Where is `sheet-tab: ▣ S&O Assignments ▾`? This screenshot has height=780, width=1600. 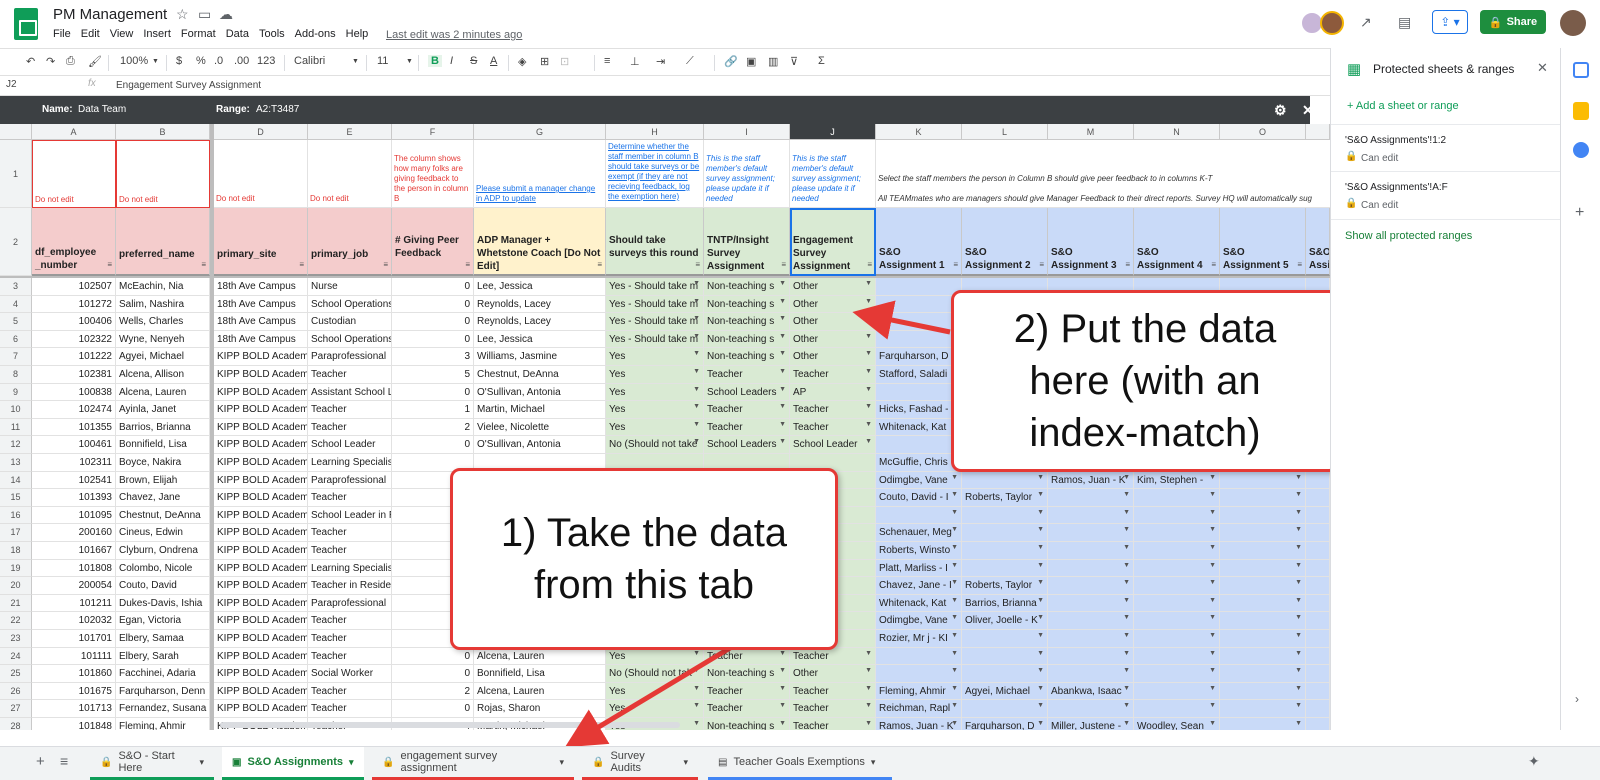
sheet-tab: ▣ S&O Assignments ▾ is located at coordinates (293, 763).